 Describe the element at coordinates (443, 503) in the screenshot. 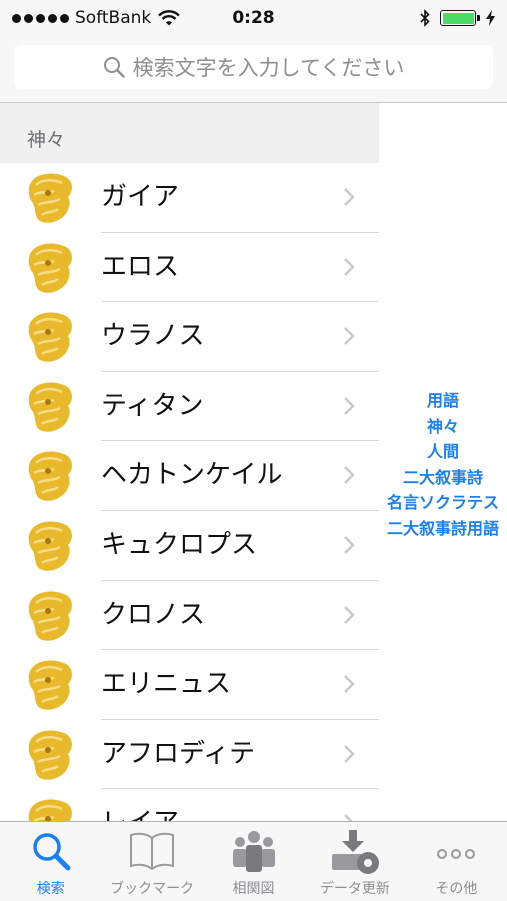

I see `index-item: 名言ソクラテス` at that location.